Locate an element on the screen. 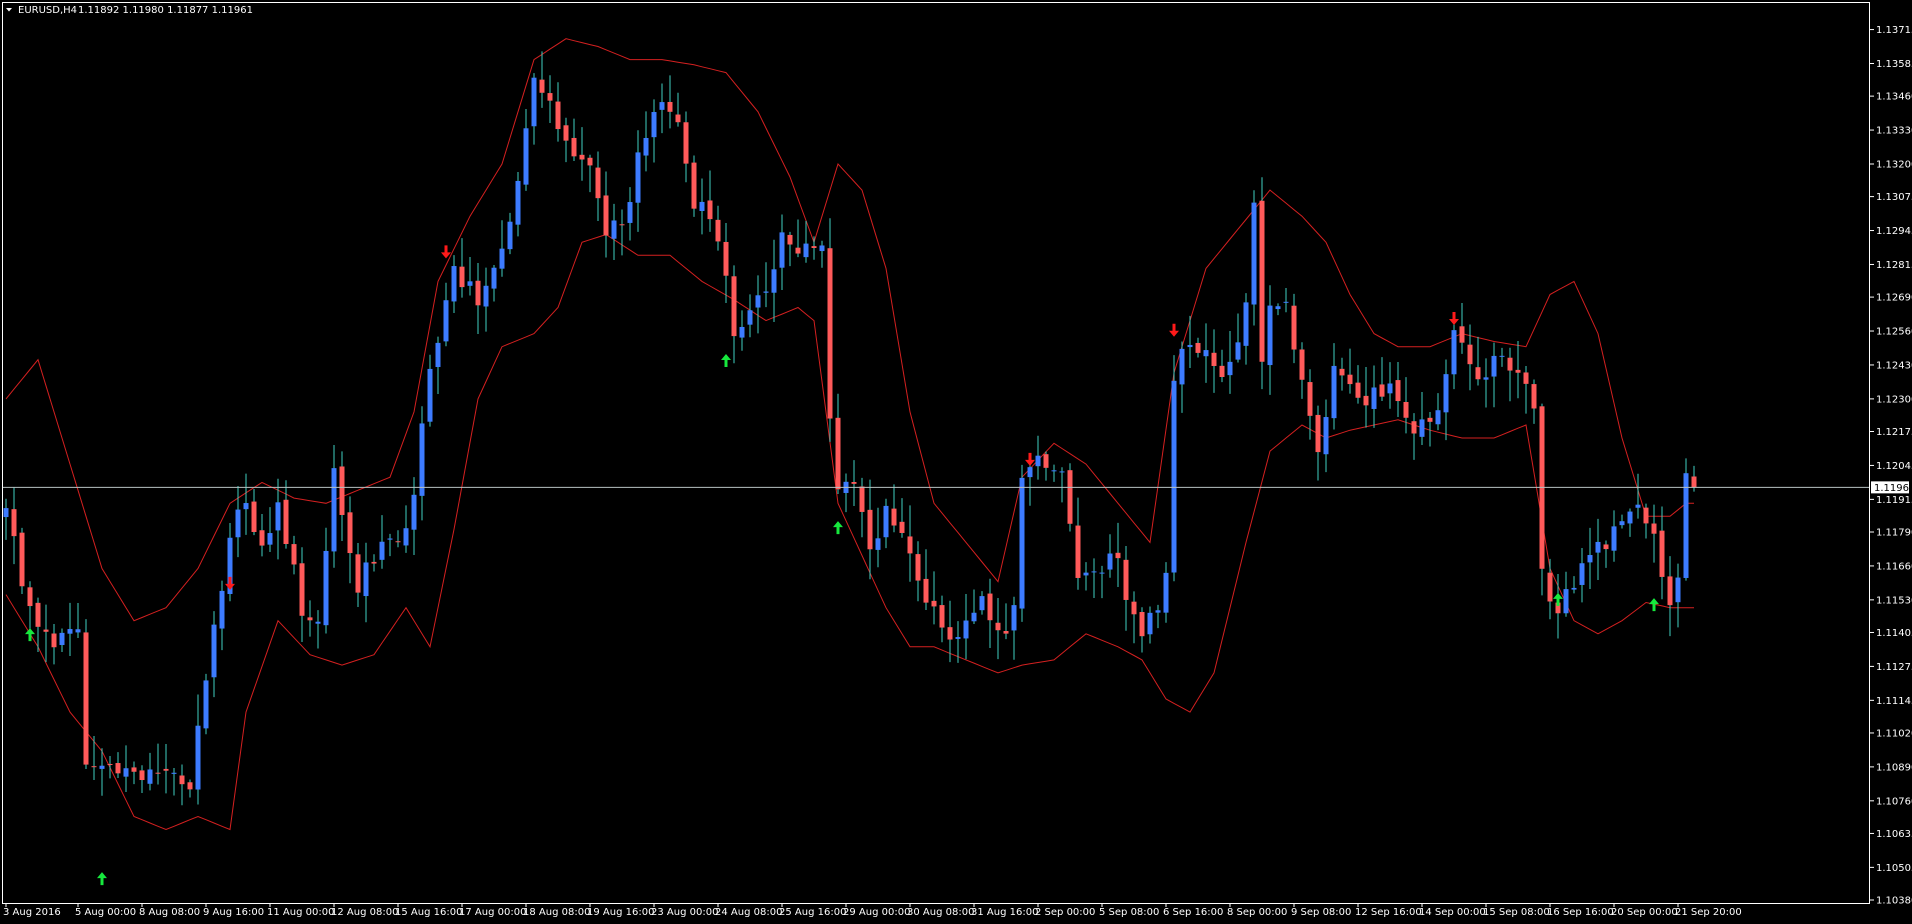  price-tick-label: 1.12690 is located at coordinates (1894, 298).